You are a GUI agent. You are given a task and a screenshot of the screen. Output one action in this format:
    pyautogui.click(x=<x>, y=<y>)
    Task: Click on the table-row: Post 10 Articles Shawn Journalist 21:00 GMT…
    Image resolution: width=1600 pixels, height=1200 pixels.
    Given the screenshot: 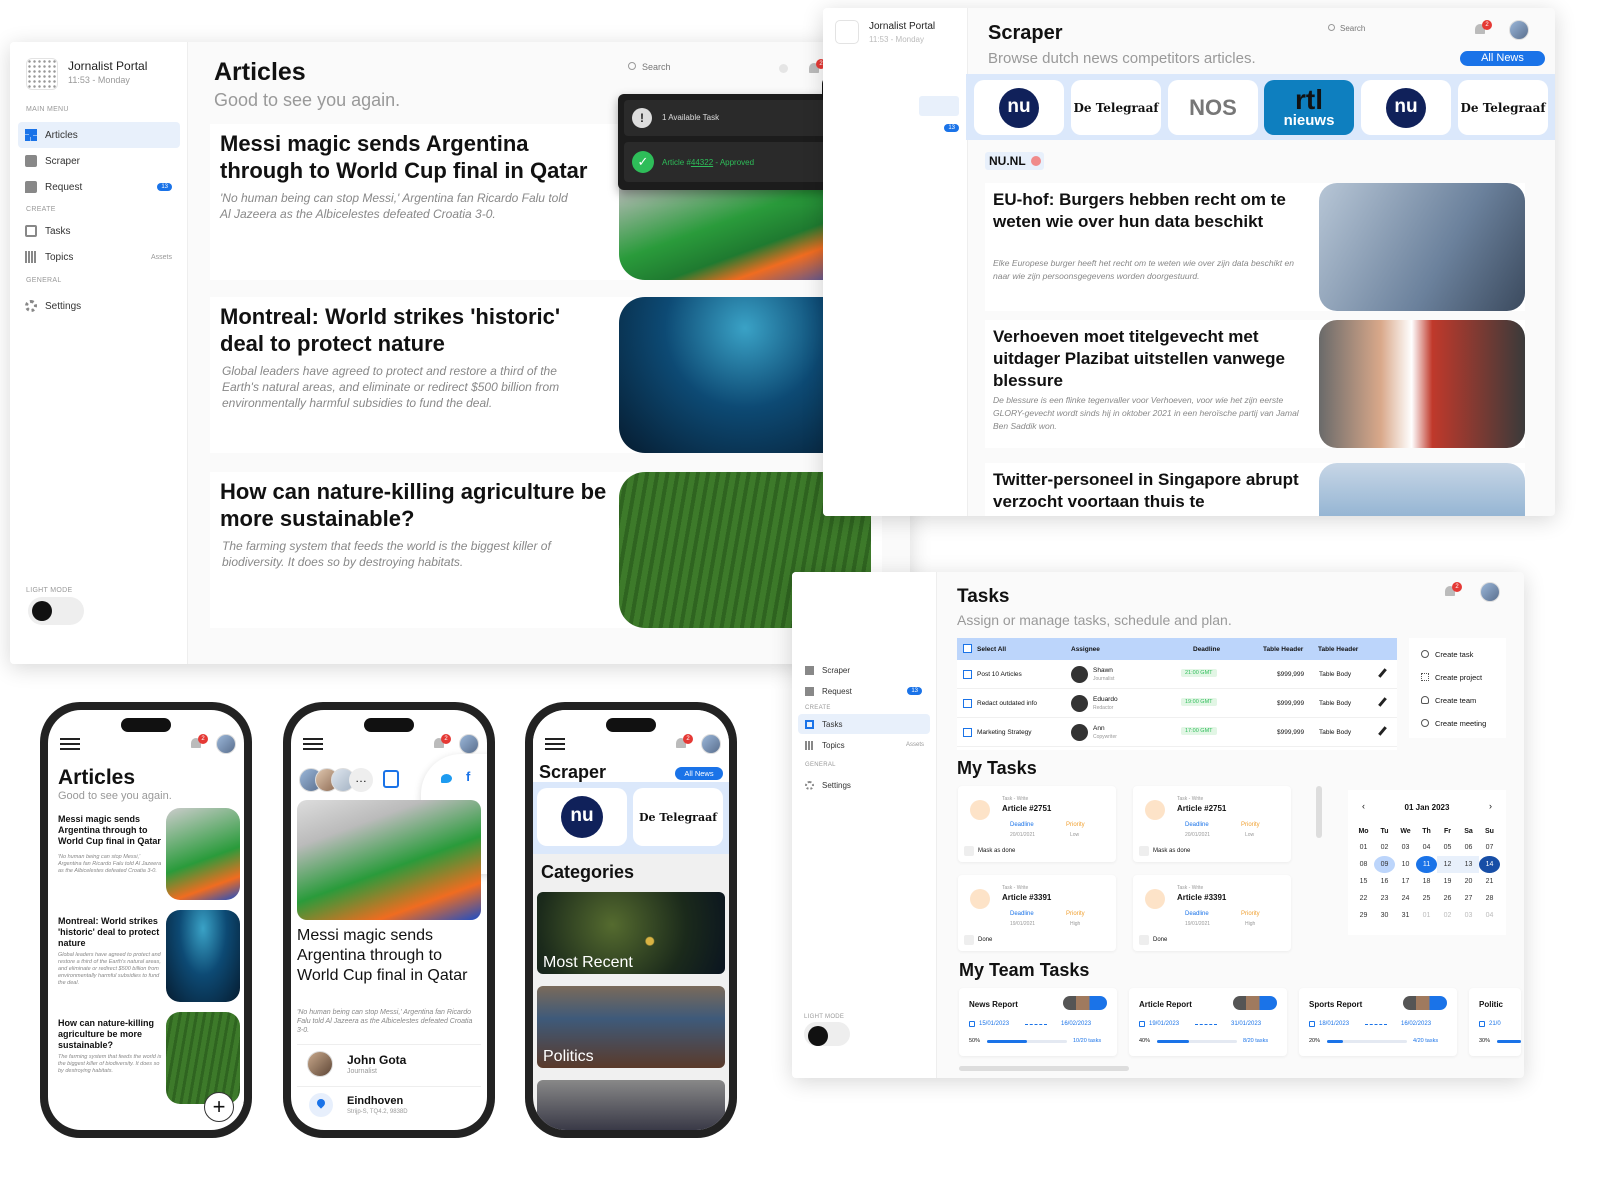 What is the action you would take?
    pyautogui.click(x=1177, y=674)
    